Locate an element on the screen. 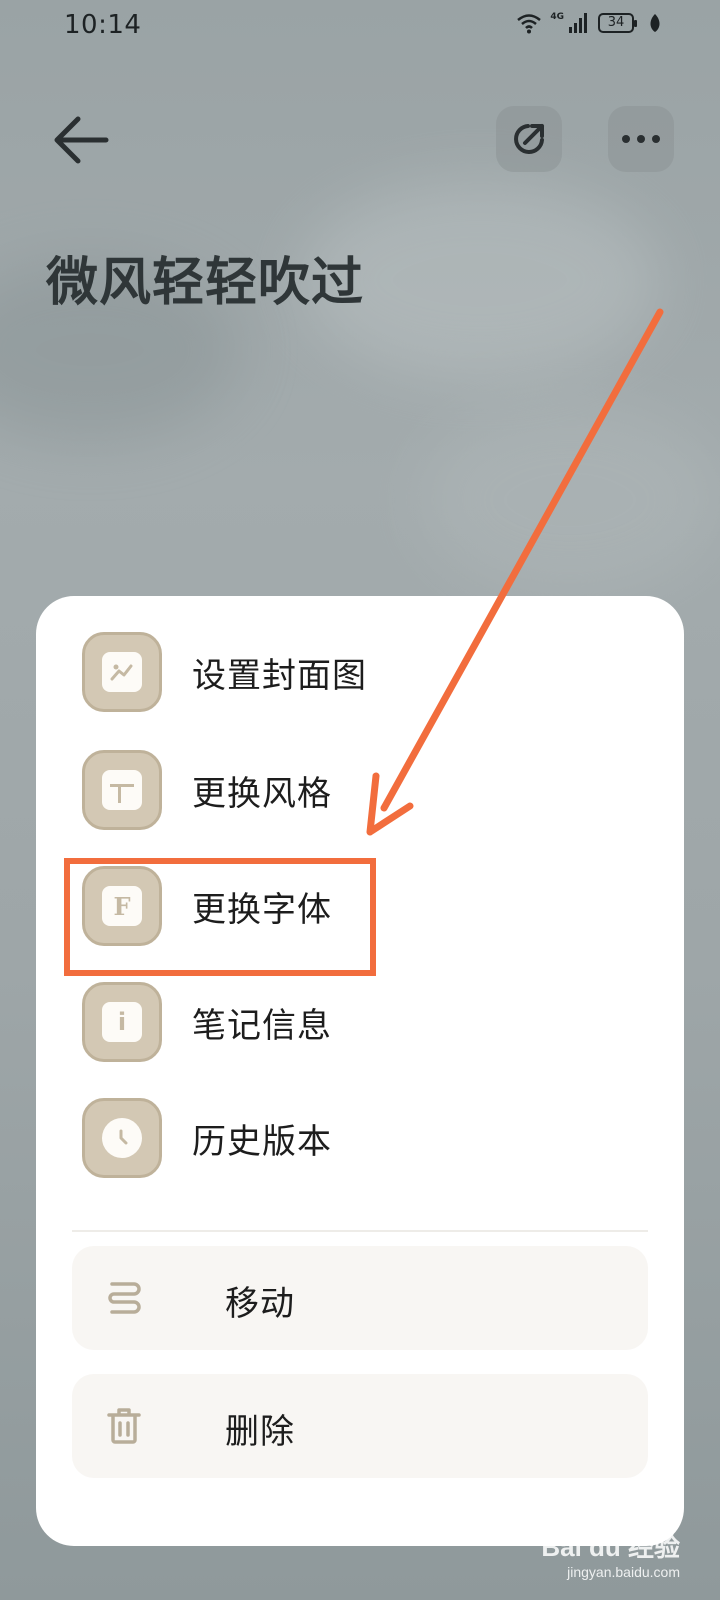 The height and width of the screenshot is (1600, 720). menu-item-note-info: i 笔记信息 is located at coordinates (360, 1020).